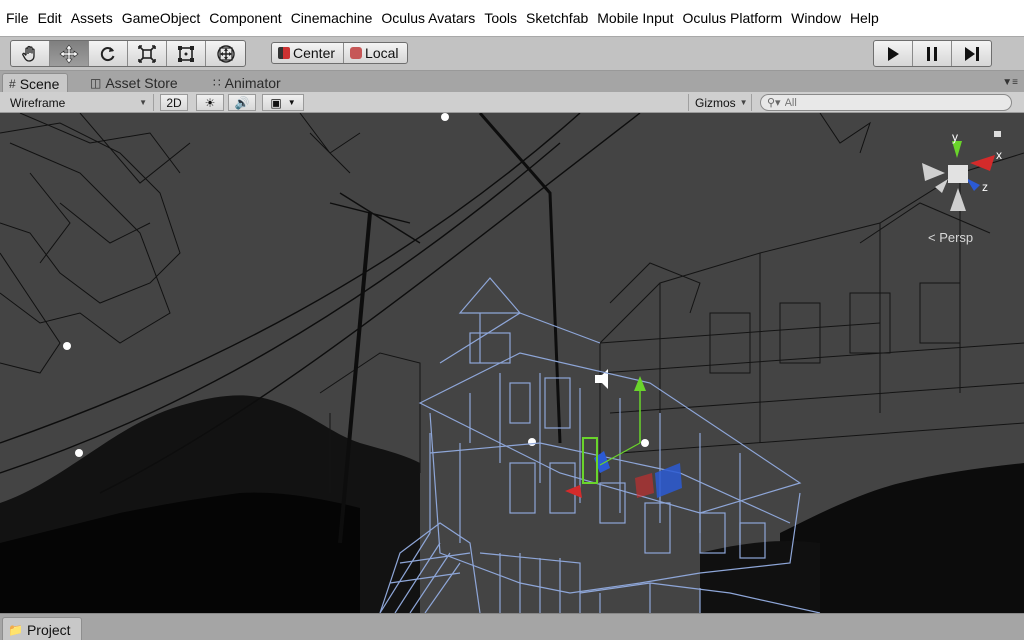 This screenshot has width=1024, height=640. I want to click on search-input, so click(884, 102).